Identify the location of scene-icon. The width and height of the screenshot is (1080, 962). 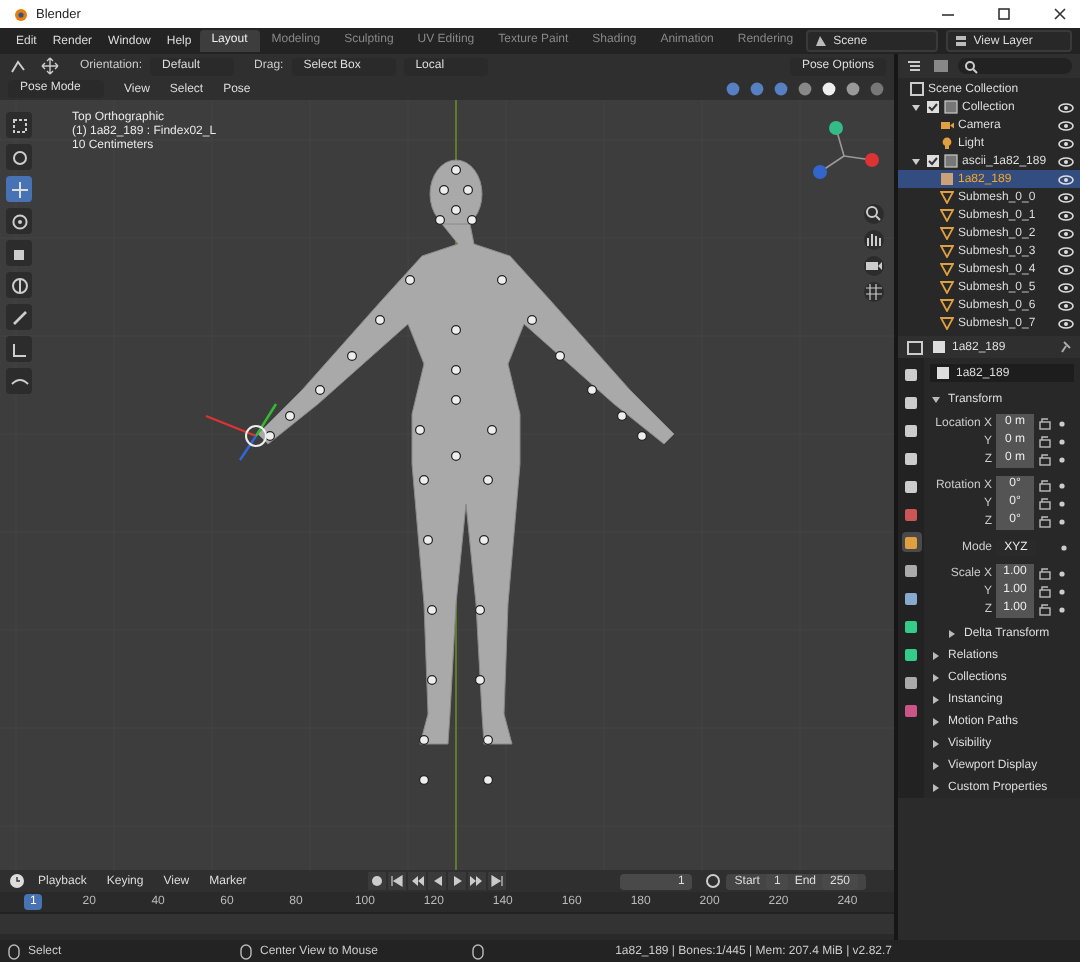
(820, 41).